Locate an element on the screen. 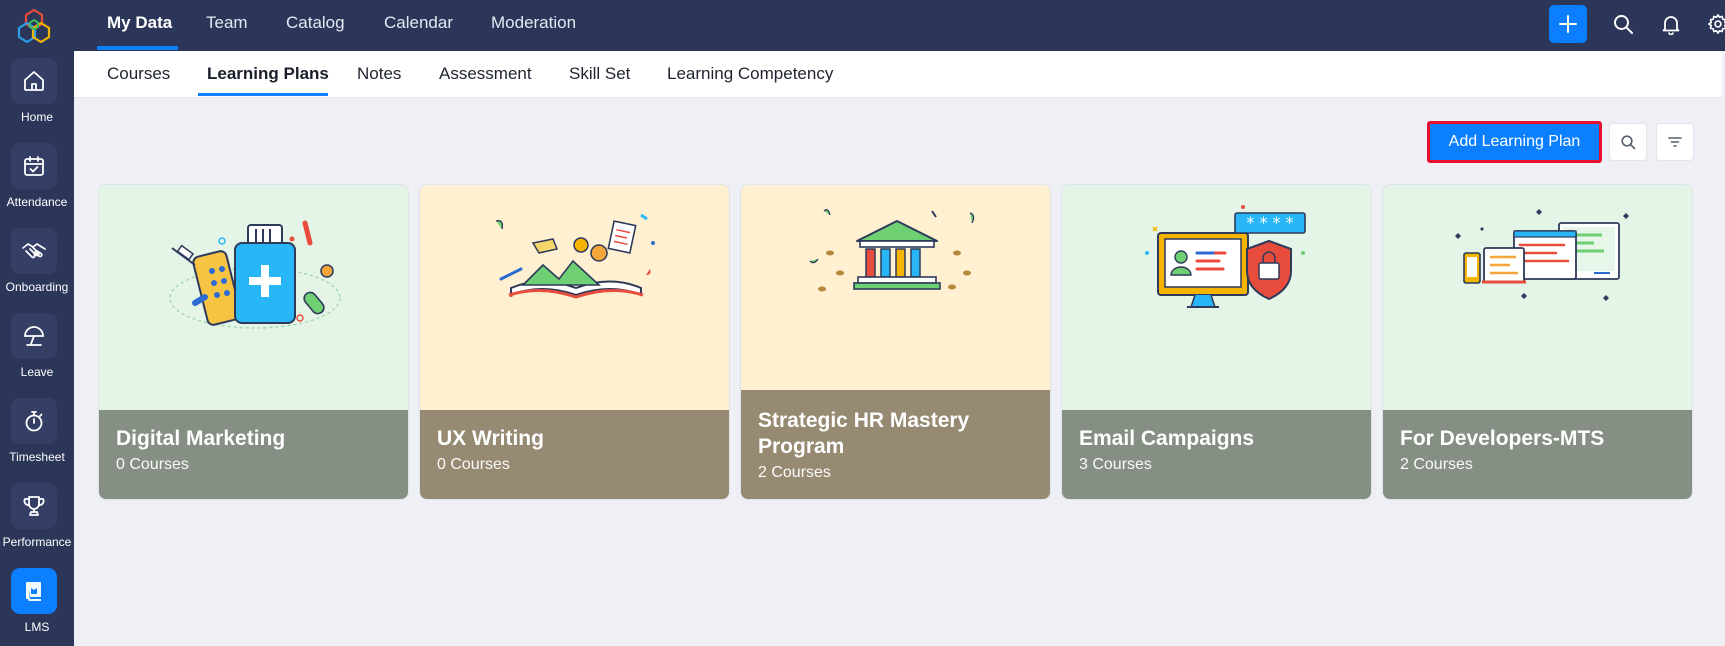 The width and height of the screenshot is (1725, 646). global-search-button is located at coordinates (1623, 24).